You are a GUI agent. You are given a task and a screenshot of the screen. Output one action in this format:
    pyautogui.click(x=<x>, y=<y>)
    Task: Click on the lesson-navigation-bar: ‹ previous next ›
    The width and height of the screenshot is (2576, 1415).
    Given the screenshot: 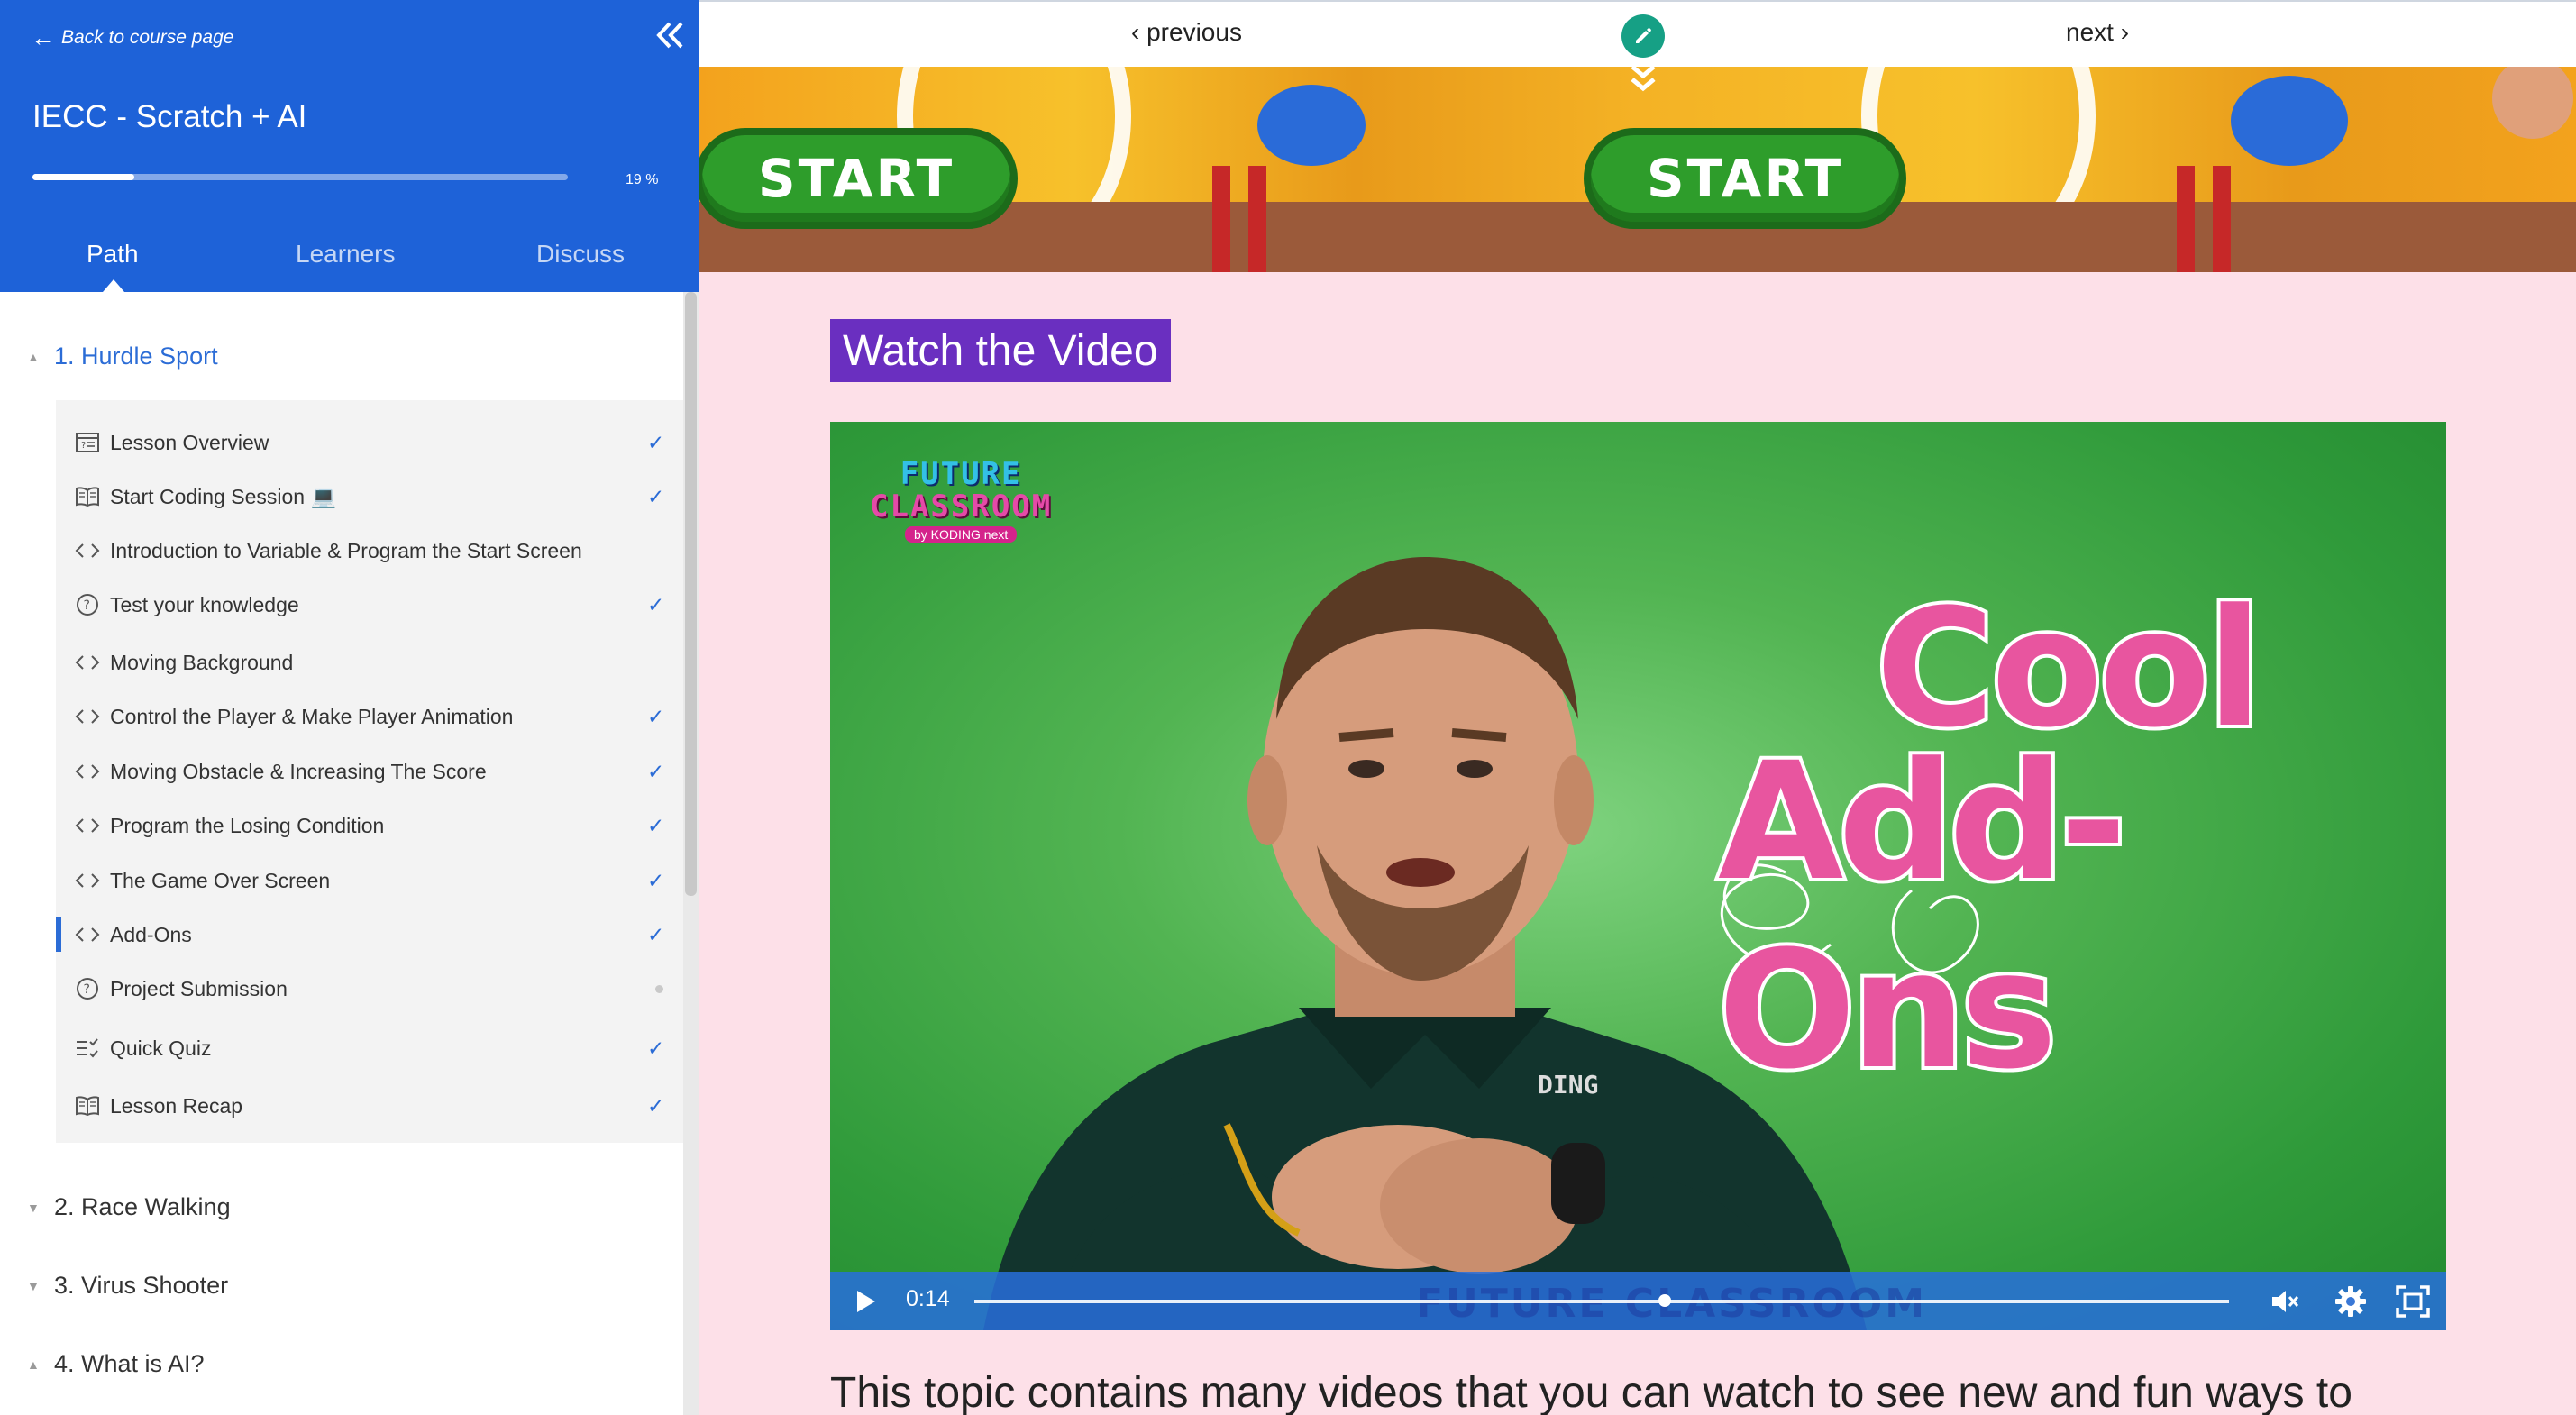 What is the action you would take?
    pyautogui.click(x=1638, y=33)
    